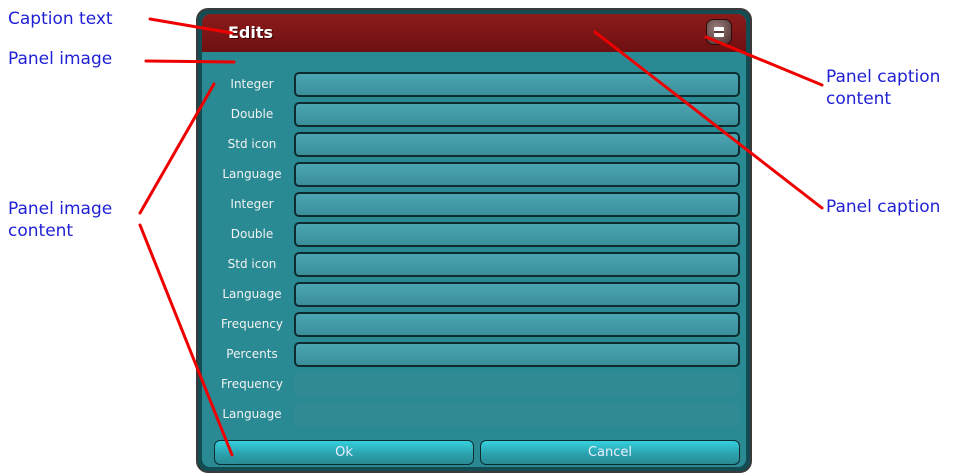 The image size is (972, 475). I want to click on callout-panel-caption-content: Panel caption content, so click(883, 88).